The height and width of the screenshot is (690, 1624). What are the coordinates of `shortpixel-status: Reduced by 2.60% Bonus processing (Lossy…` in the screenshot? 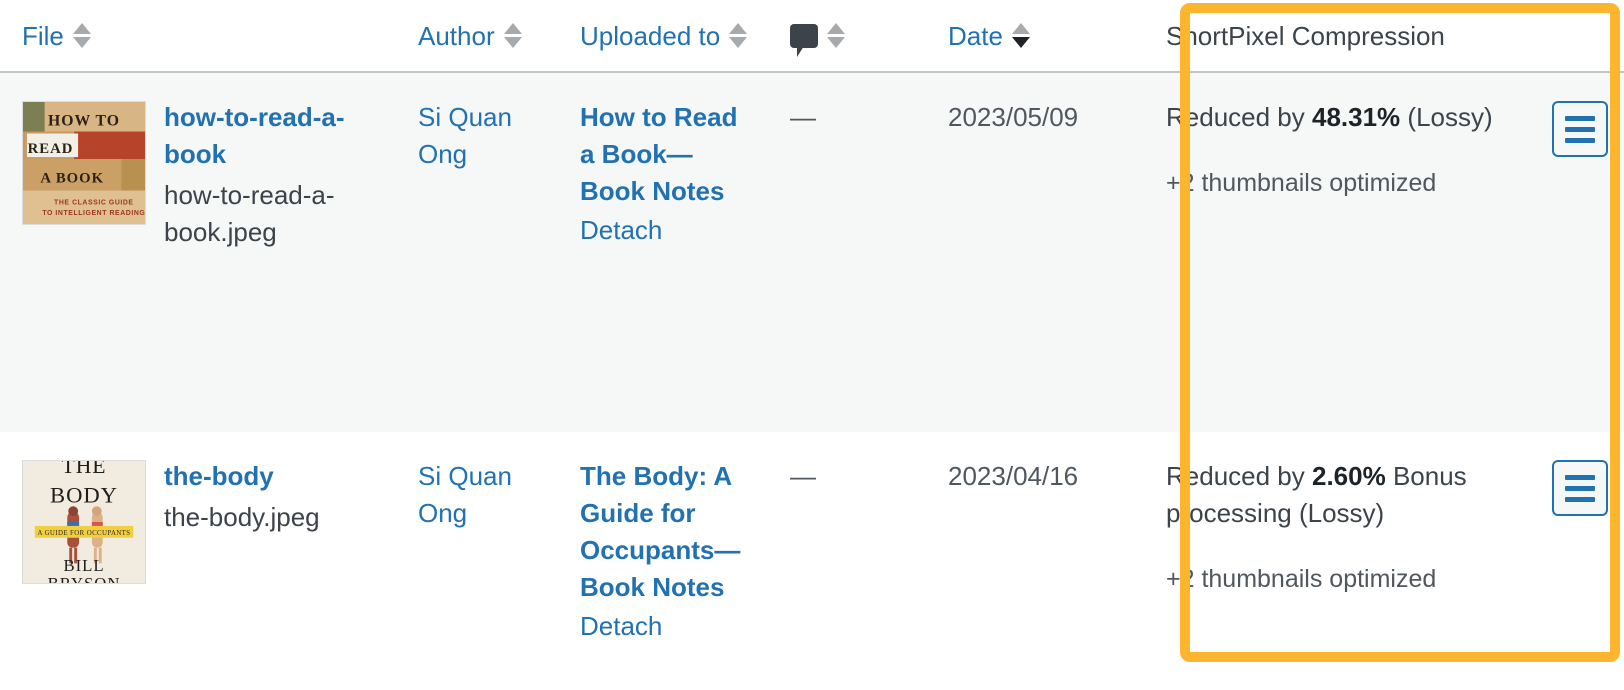 It's located at (1350, 527).